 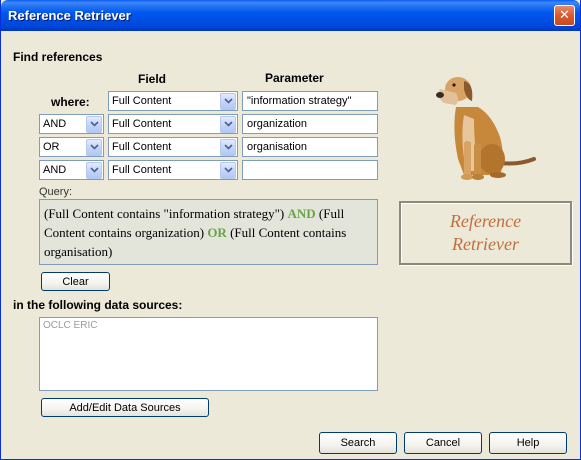 I want to click on list-item: OCLC ERIC, so click(x=208, y=325).